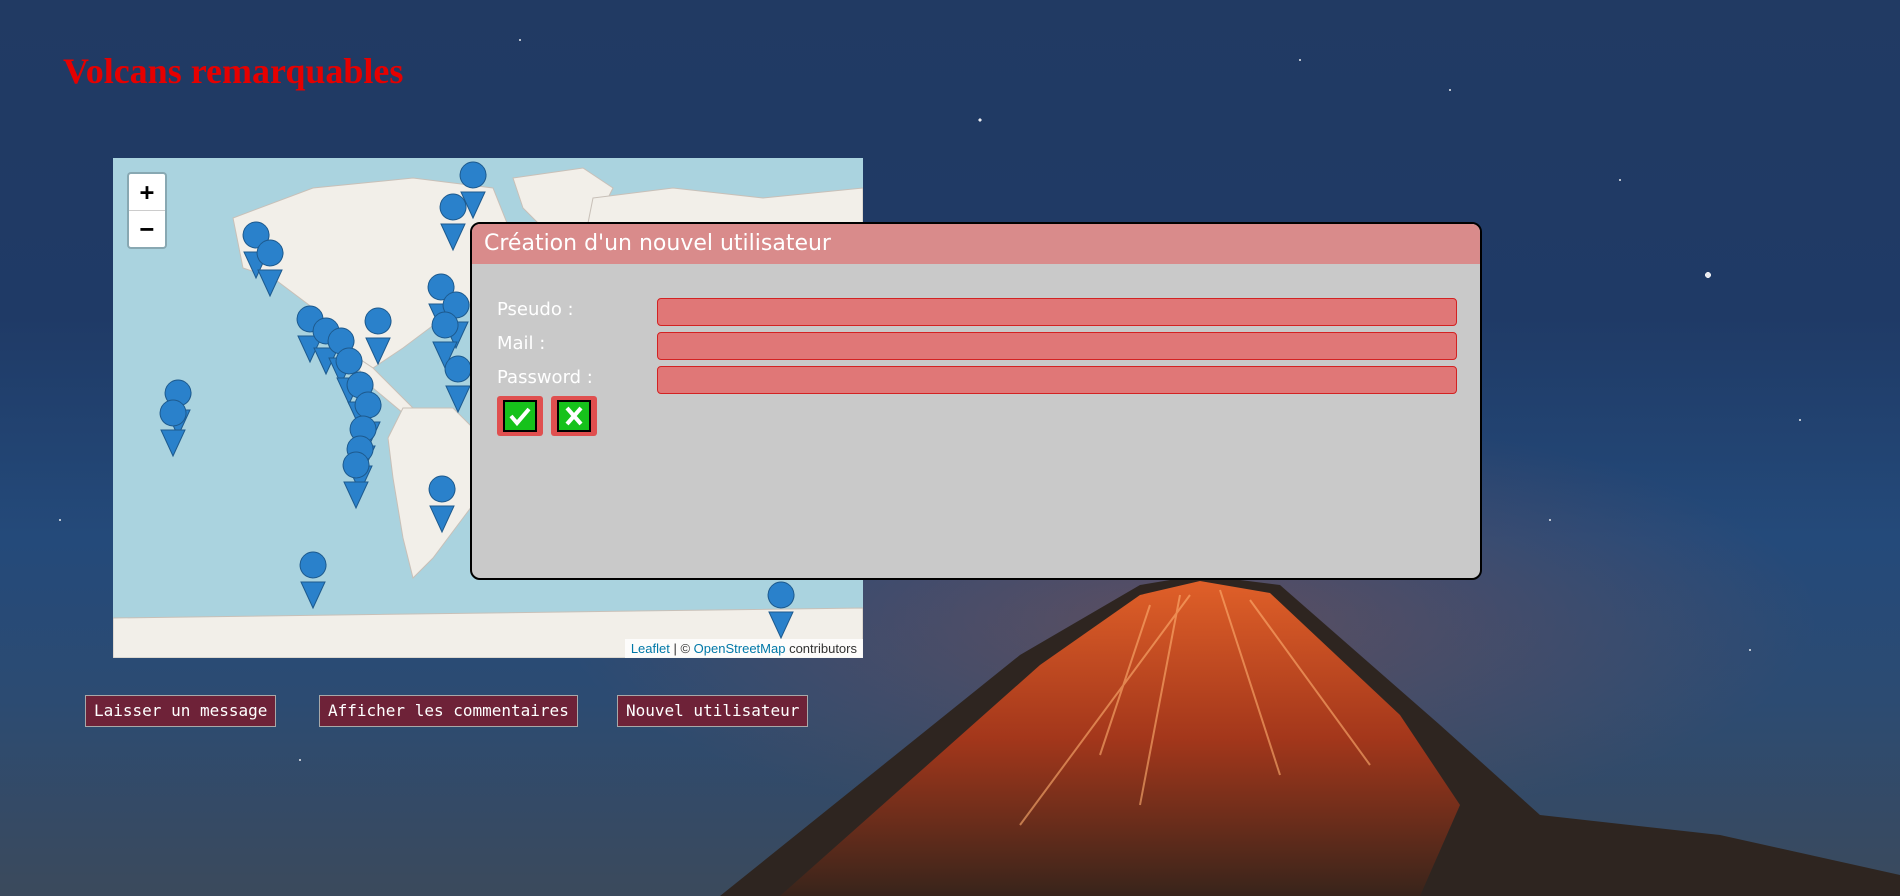 This screenshot has height=896, width=1900. What do you see at coordinates (448, 711) in the screenshot?
I see `show-comments-button: Afficher les commentaires` at bounding box center [448, 711].